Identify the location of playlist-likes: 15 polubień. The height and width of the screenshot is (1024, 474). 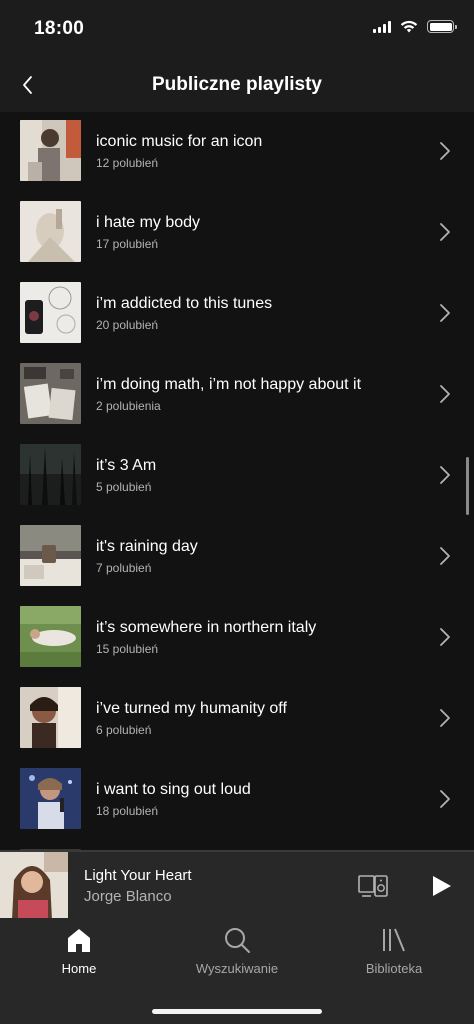
(127, 649).